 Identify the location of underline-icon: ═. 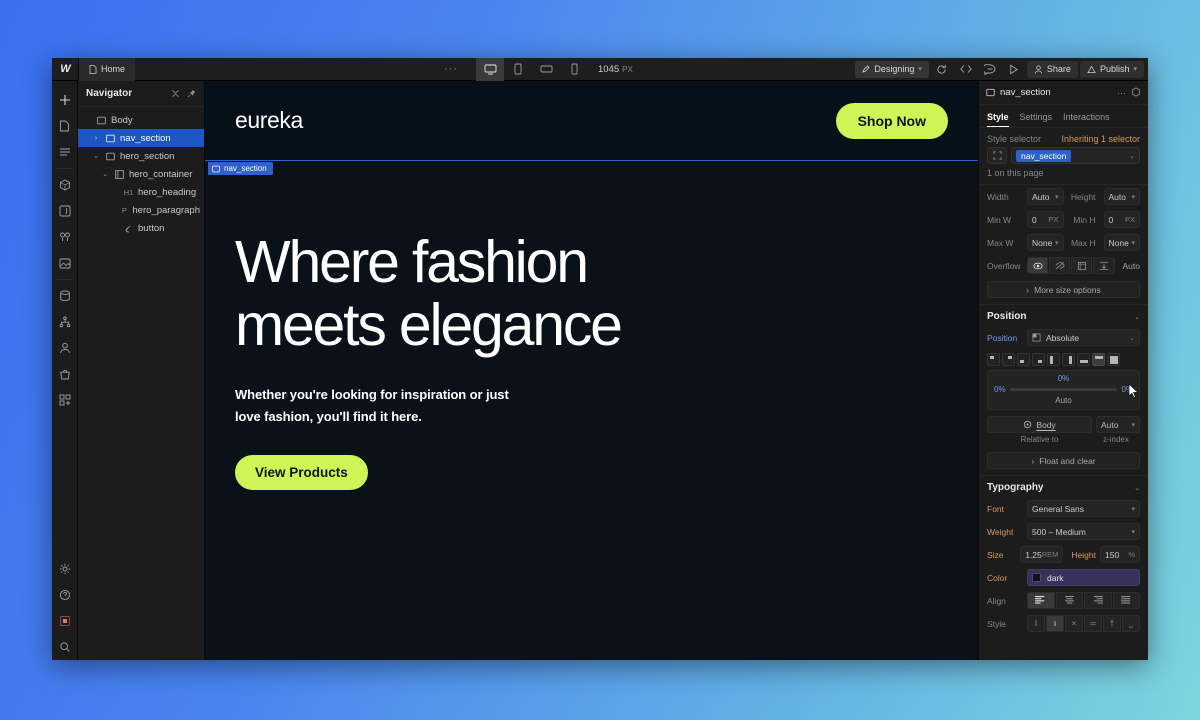
(1093, 623).